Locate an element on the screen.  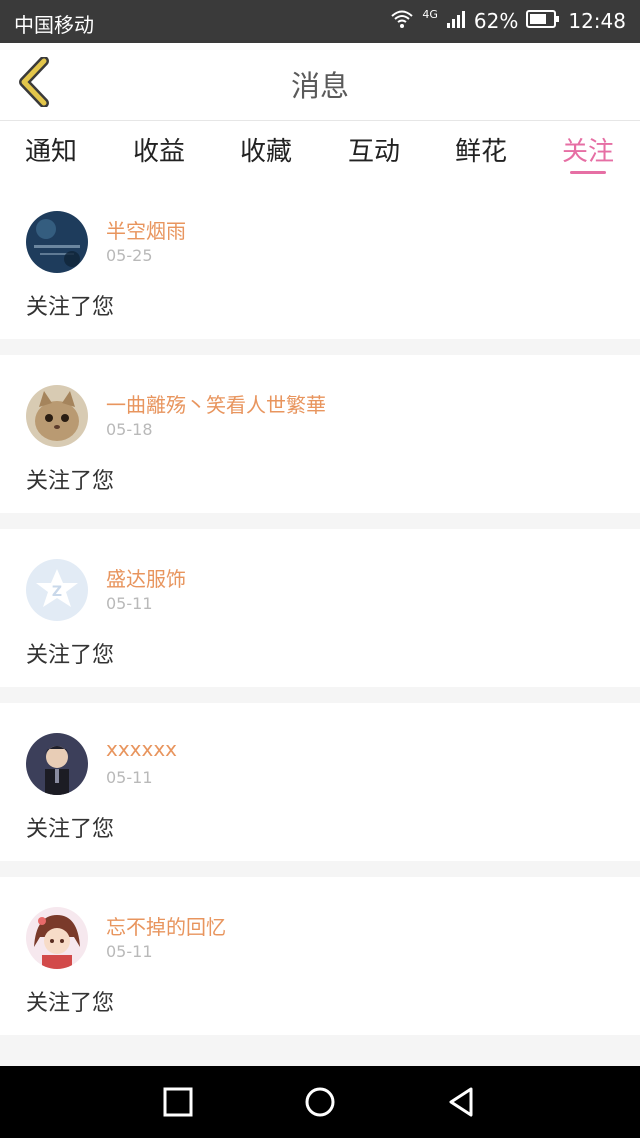
active-tab-indicator is located at coordinates (588, 172).